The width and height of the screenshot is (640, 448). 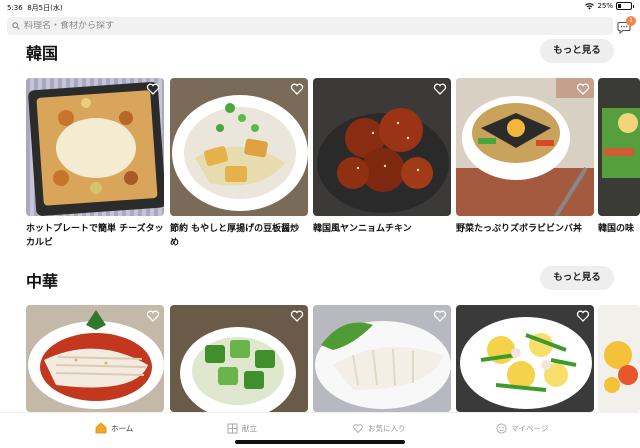 I want to click on recipe-title: 韓国風ヤンニョムチキン, so click(x=362, y=229).